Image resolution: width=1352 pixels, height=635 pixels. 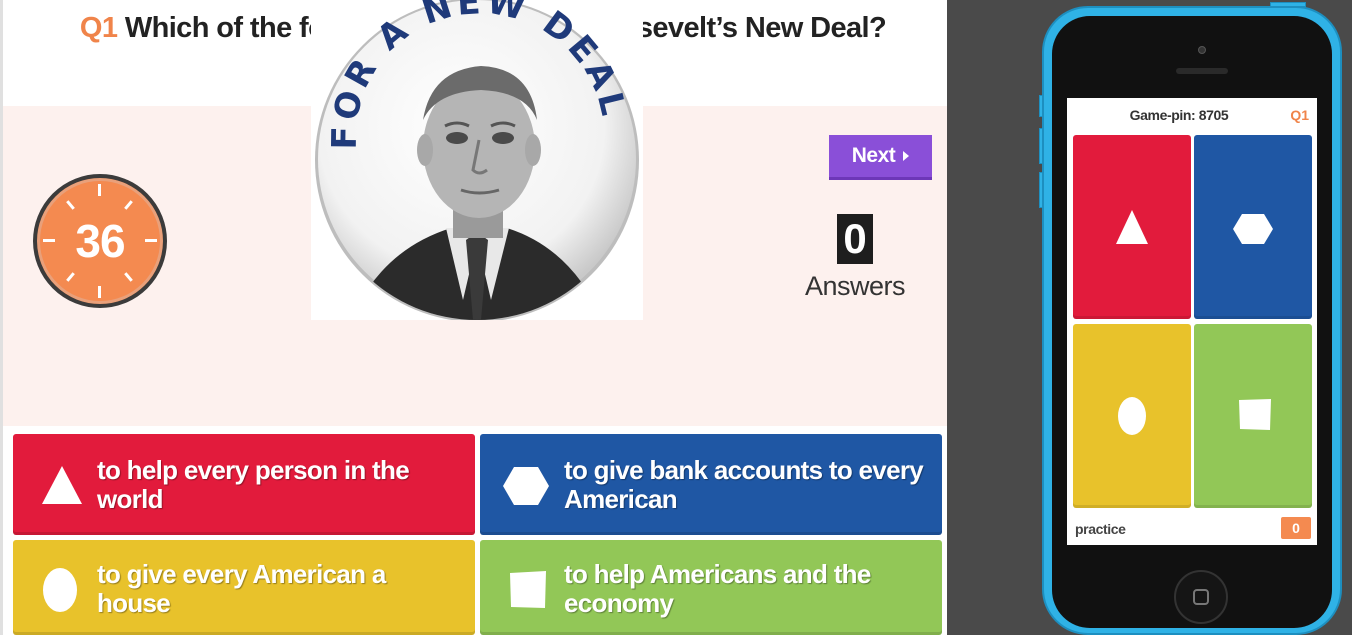 What do you see at coordinates (1192, 321) in the screenshot?
I see `phone-screen: Game-pin: 8705 Q1 practice 0` at bounding box center [1192, 321].